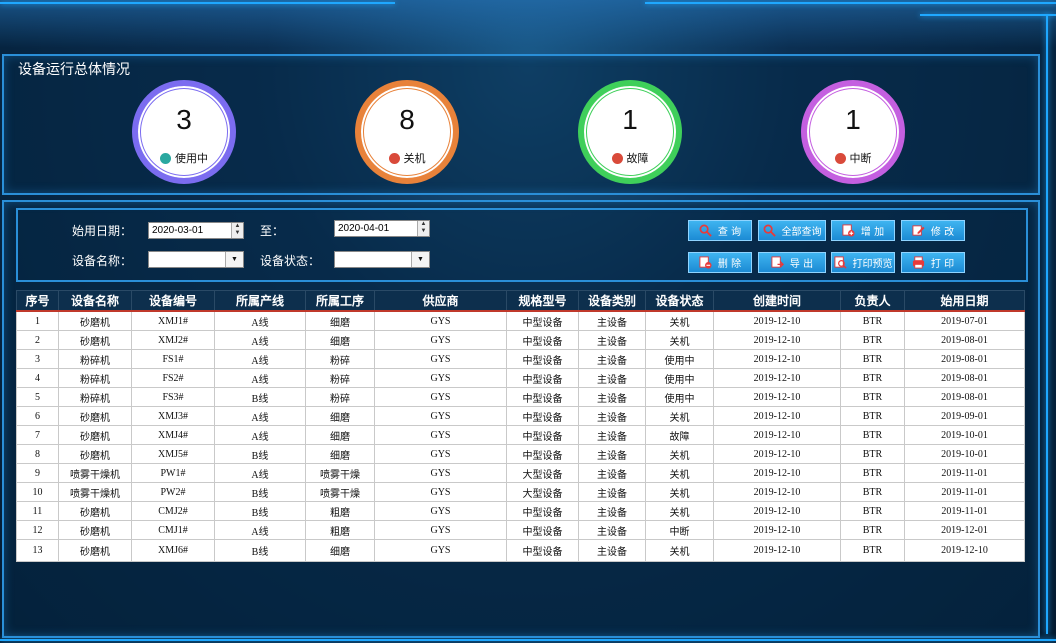  Describe the element at coordinates (382, 259) in the screenshot. I see `equipment-status-select: ▼` at that location.